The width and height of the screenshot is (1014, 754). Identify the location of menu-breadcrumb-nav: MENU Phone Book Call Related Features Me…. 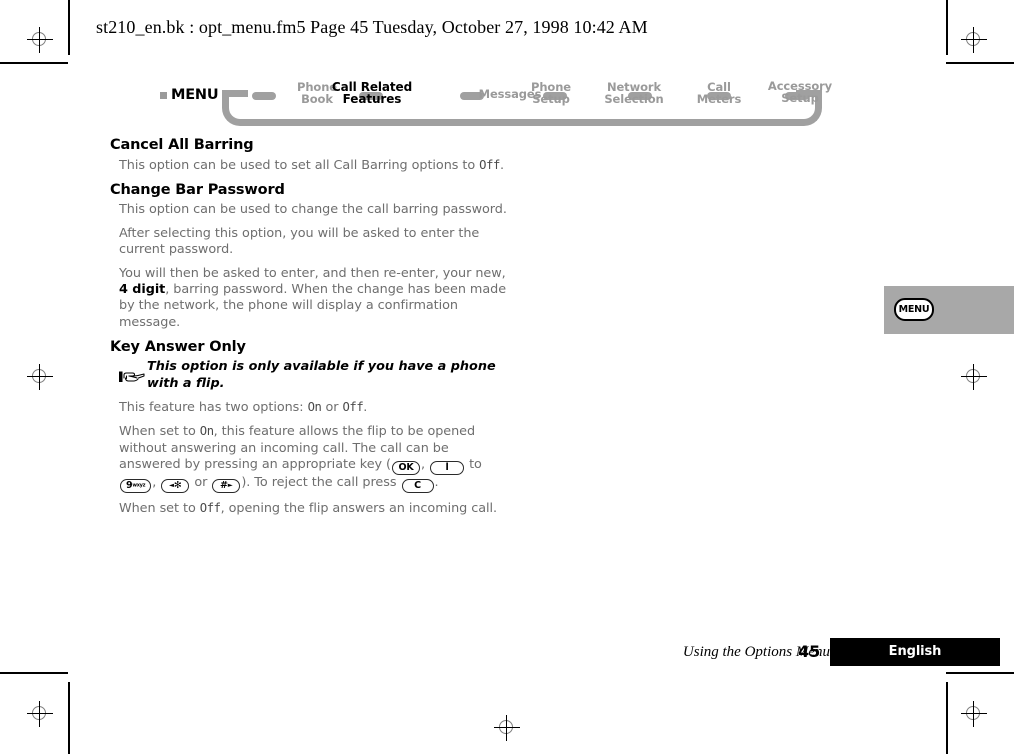
(500, 103).